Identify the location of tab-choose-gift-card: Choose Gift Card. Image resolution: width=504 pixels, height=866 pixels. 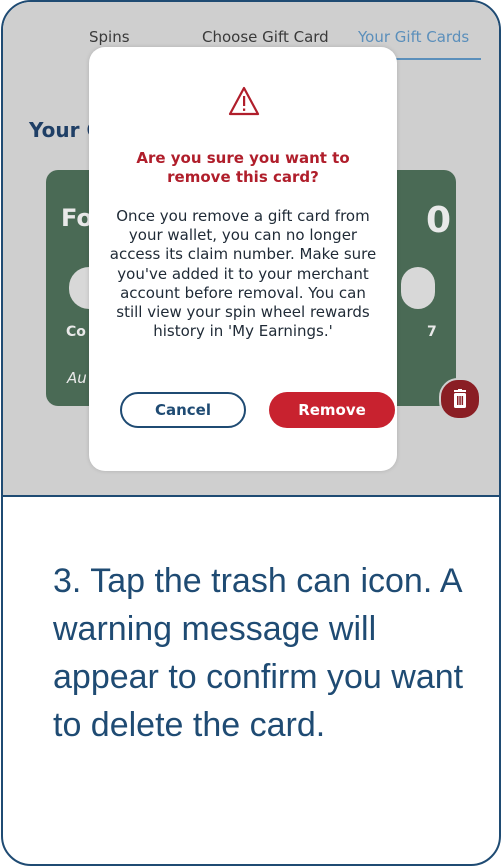
(265, 37).